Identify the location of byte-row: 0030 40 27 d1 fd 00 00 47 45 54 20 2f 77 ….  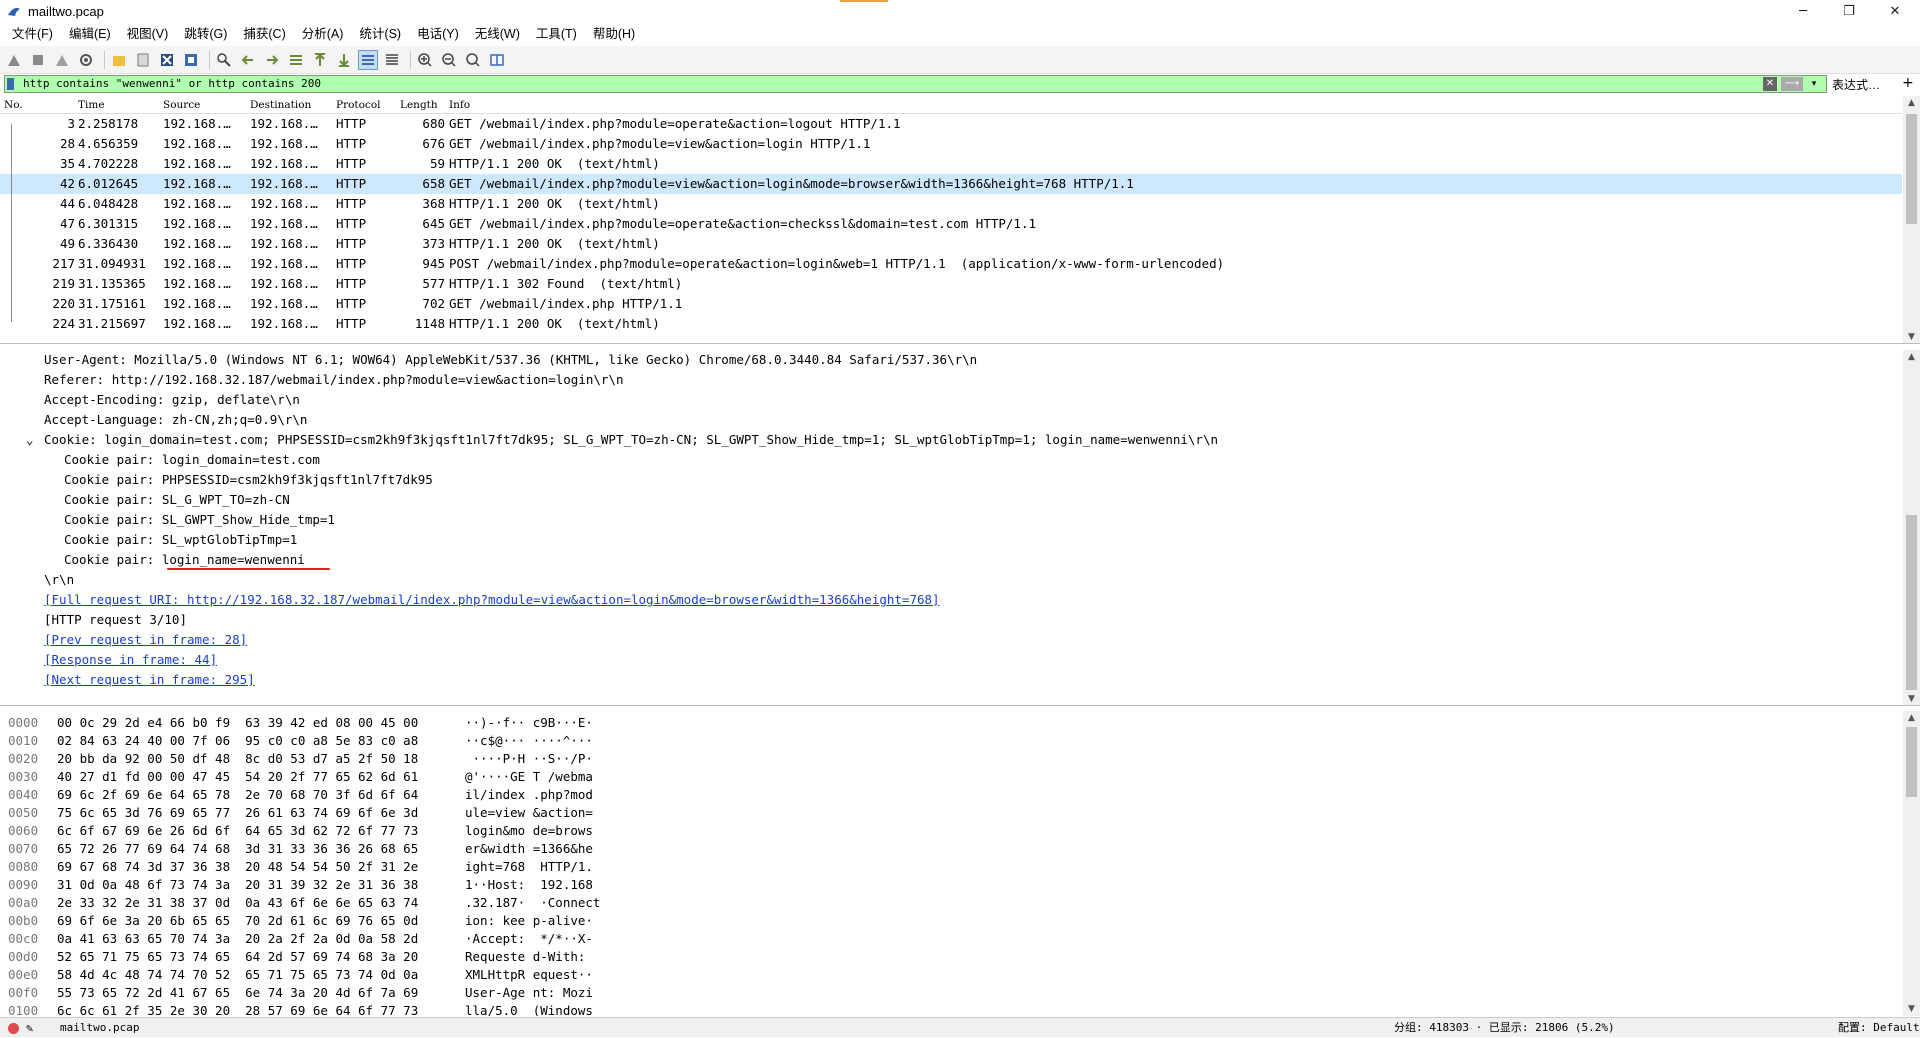
(950, 777).